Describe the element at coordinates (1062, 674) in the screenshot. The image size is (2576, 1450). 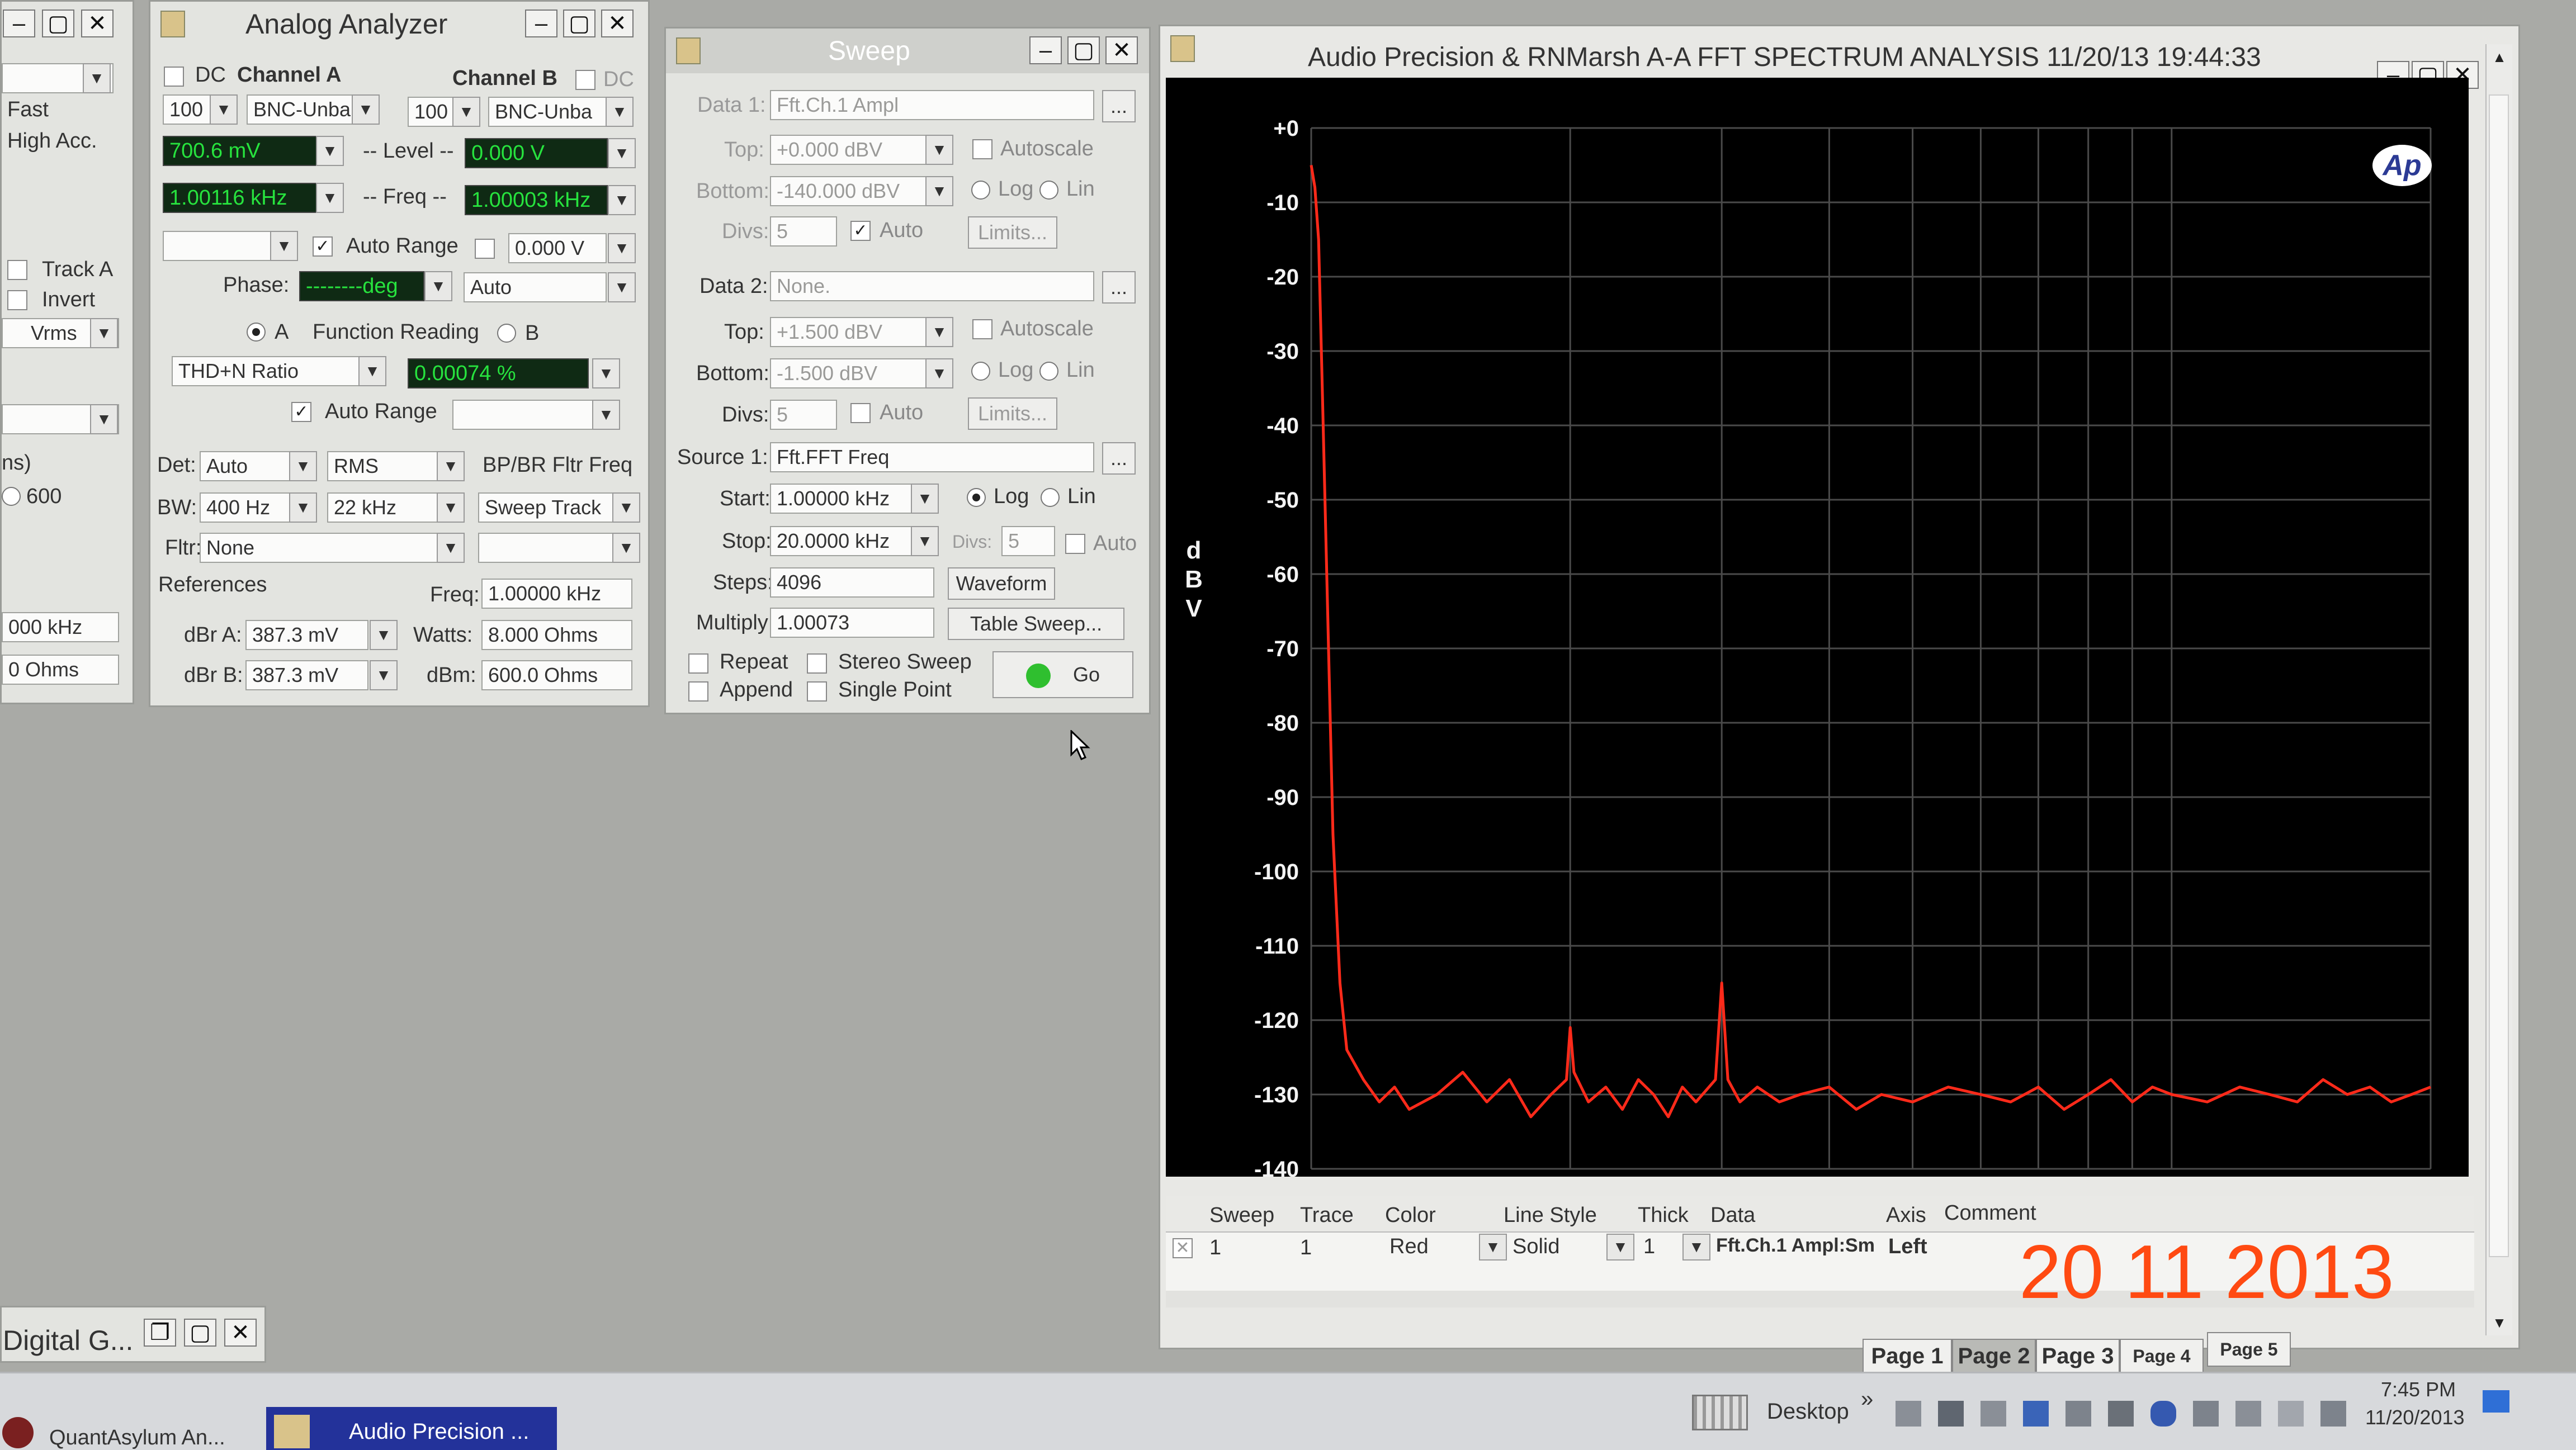
I see `go-button: Go` at that location.